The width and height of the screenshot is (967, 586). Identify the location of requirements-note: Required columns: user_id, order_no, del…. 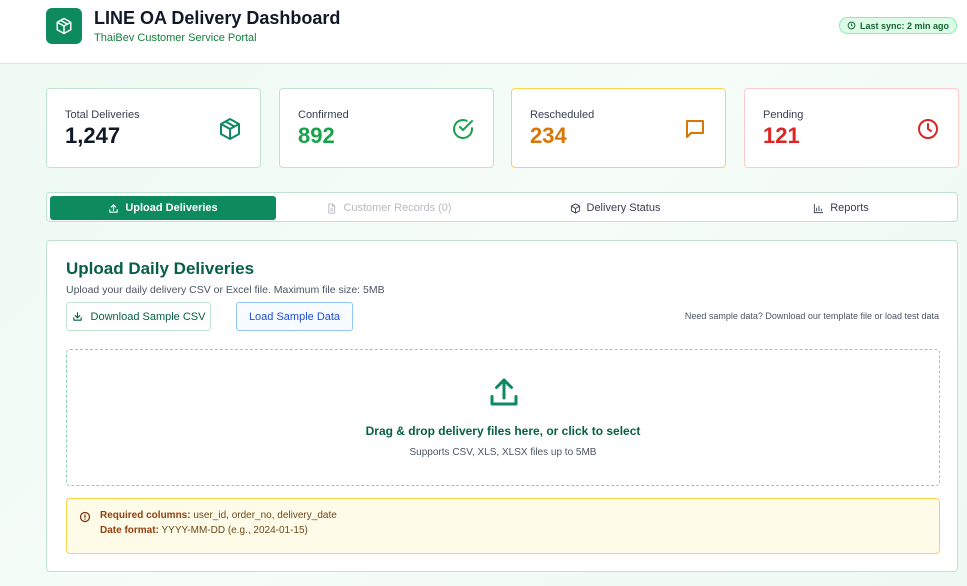
(503, 526).